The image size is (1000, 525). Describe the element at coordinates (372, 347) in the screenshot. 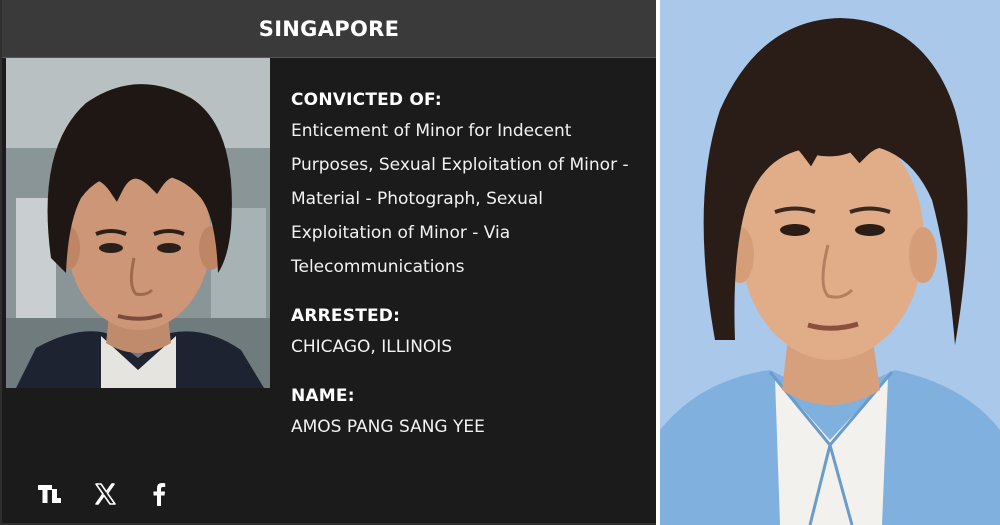

I see `arrested-value: CHICAGO, ILLINOIS` at that location.